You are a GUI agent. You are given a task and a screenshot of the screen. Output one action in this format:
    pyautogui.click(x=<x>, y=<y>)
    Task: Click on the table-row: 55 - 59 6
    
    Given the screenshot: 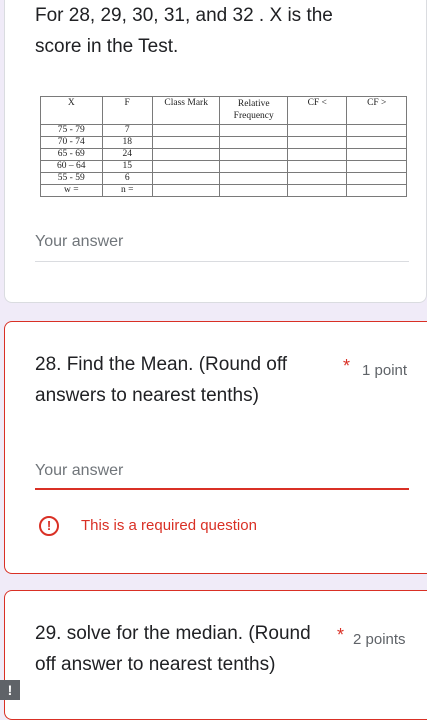 What is the action you would take?
    pyautogui.click(x=223, y=178)
    